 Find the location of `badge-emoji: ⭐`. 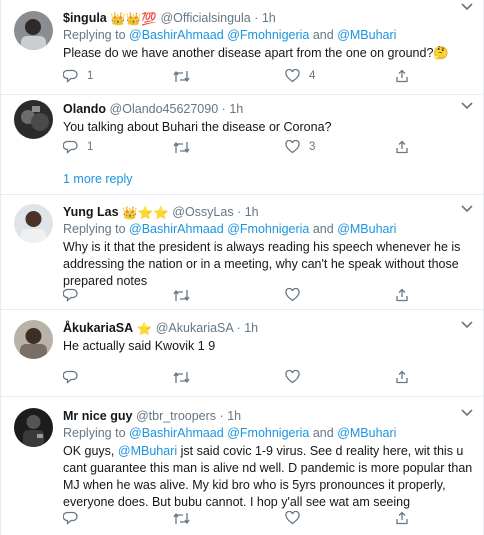

badge-emoji: ⭐ is located at coordinates (144, 329).